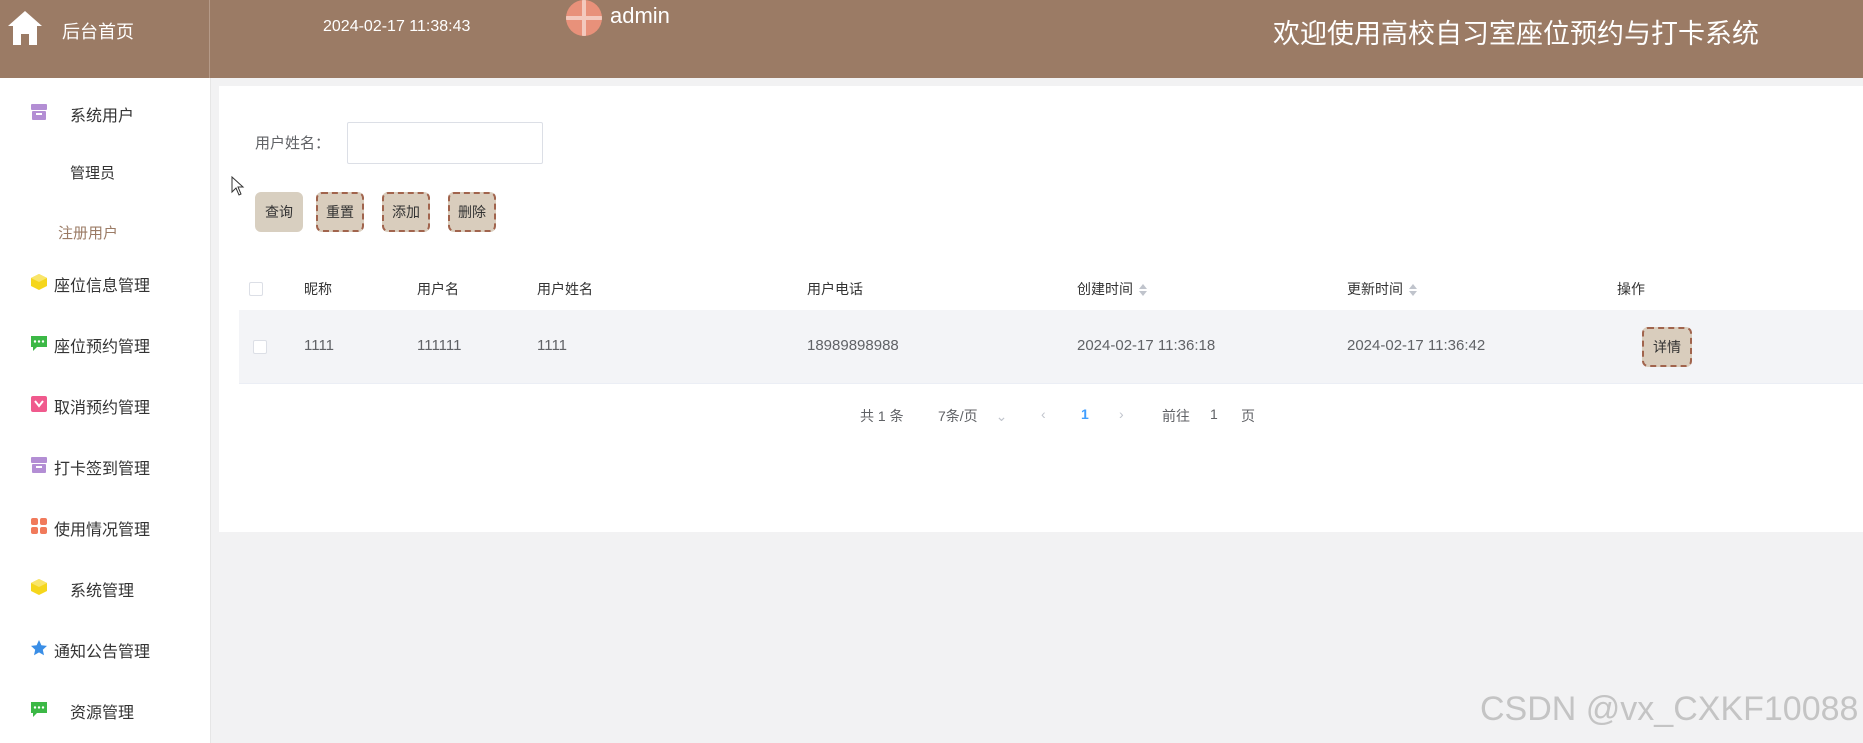 The width and height of the screenshot is (1863, 743). What do you see at coordinates (438, 289) in the screenshot?
I see `column-header-username: 用户名` at bounding box center [438, 289].